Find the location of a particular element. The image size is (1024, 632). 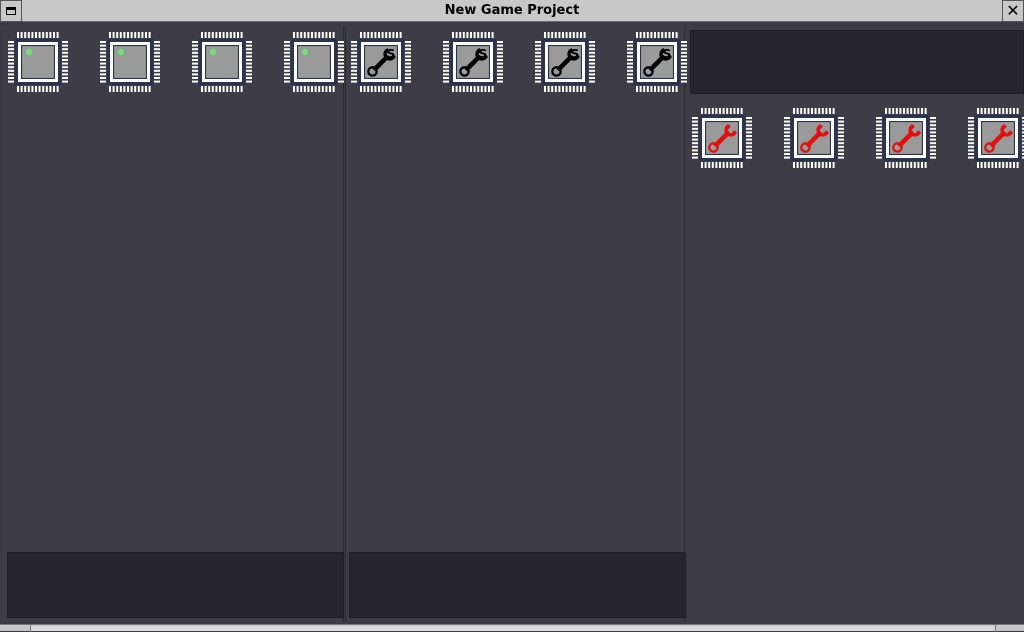

scroll-thumb is located at coordinates (513, 628).